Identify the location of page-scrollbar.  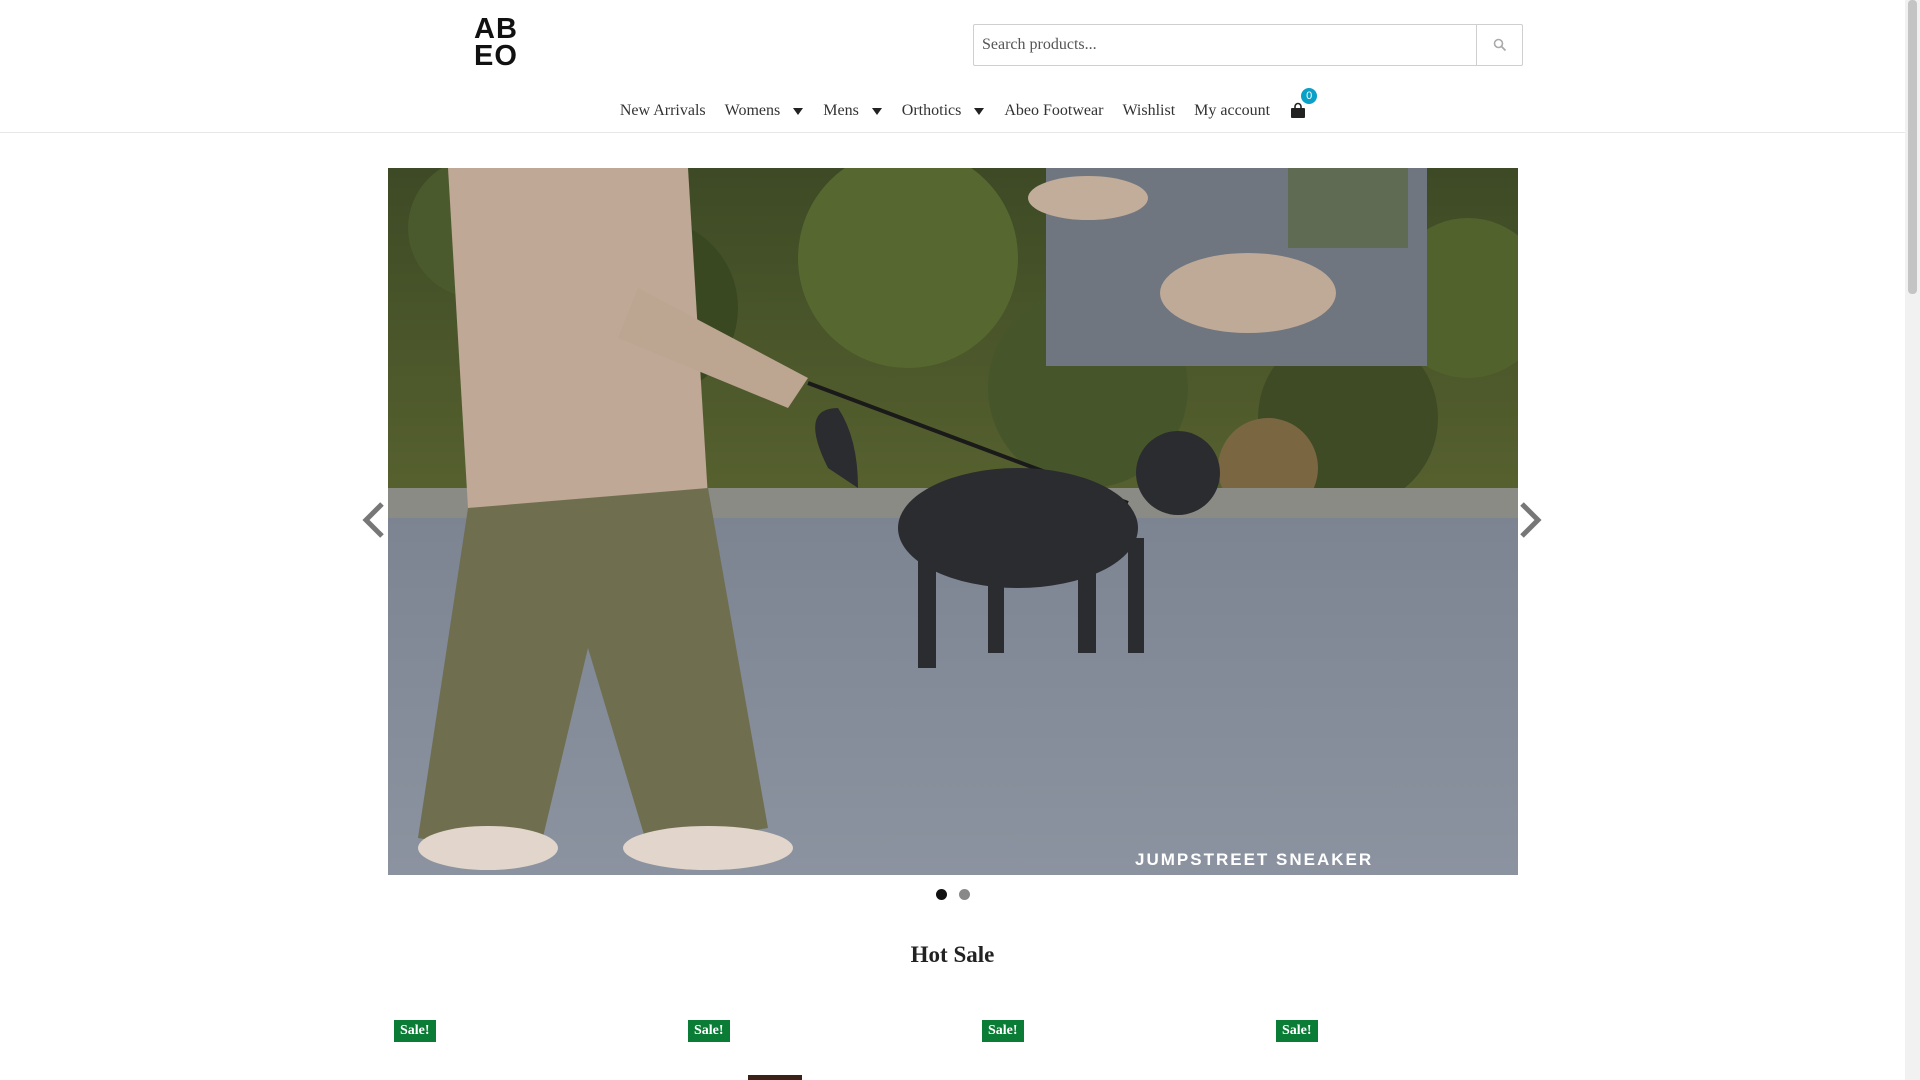
(1912, 540).